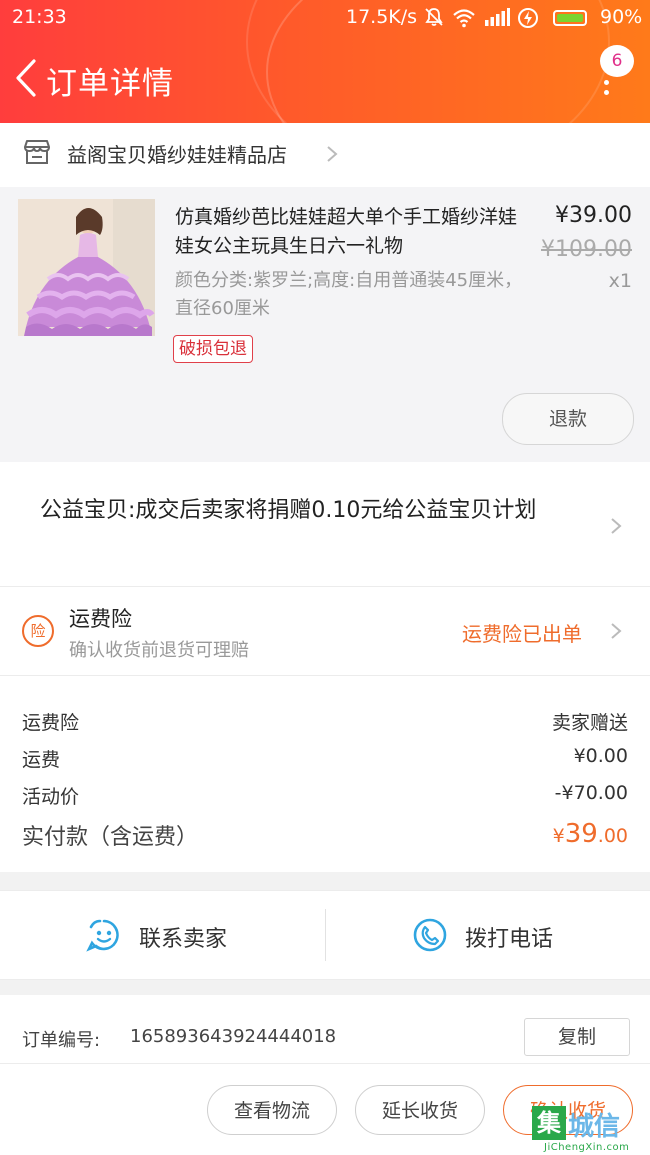 The image size is (650, 1155). Describe the element at coordinates (325, 61) in the screenshot. I see `header-bar: 21:33 17.5K/s 90% 订单详情 6` at that location.